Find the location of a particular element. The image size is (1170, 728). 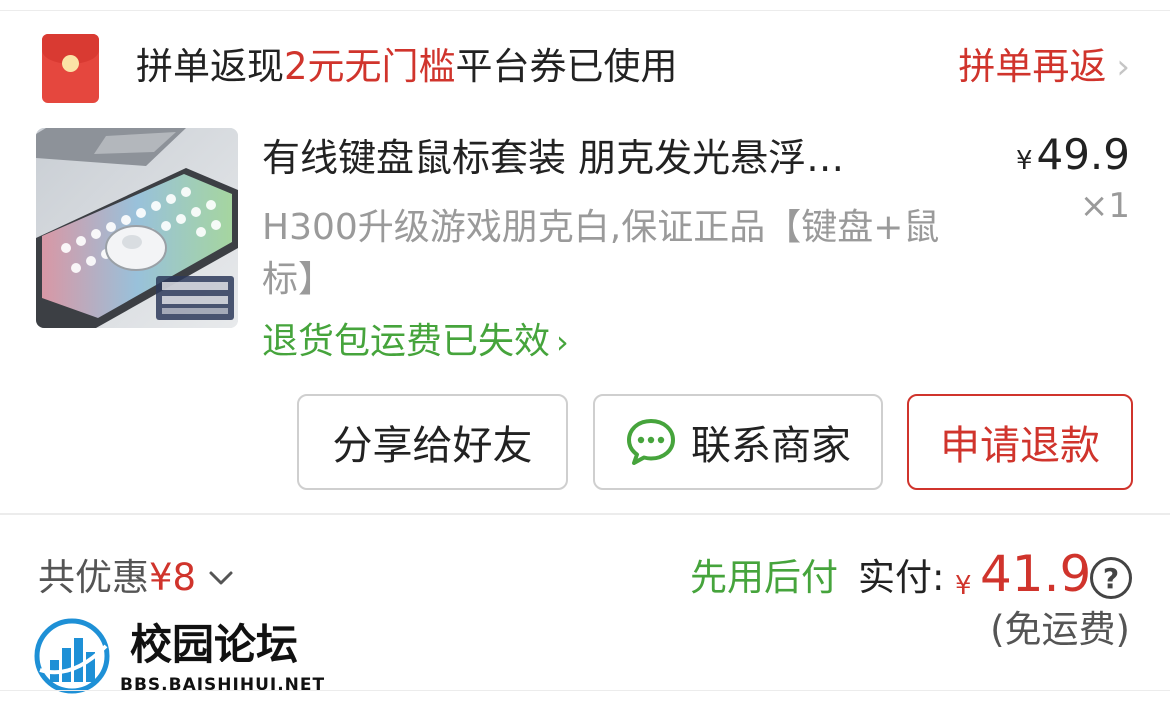

promo-text-before: 拼单返现 is located at coordinates (210, 66).